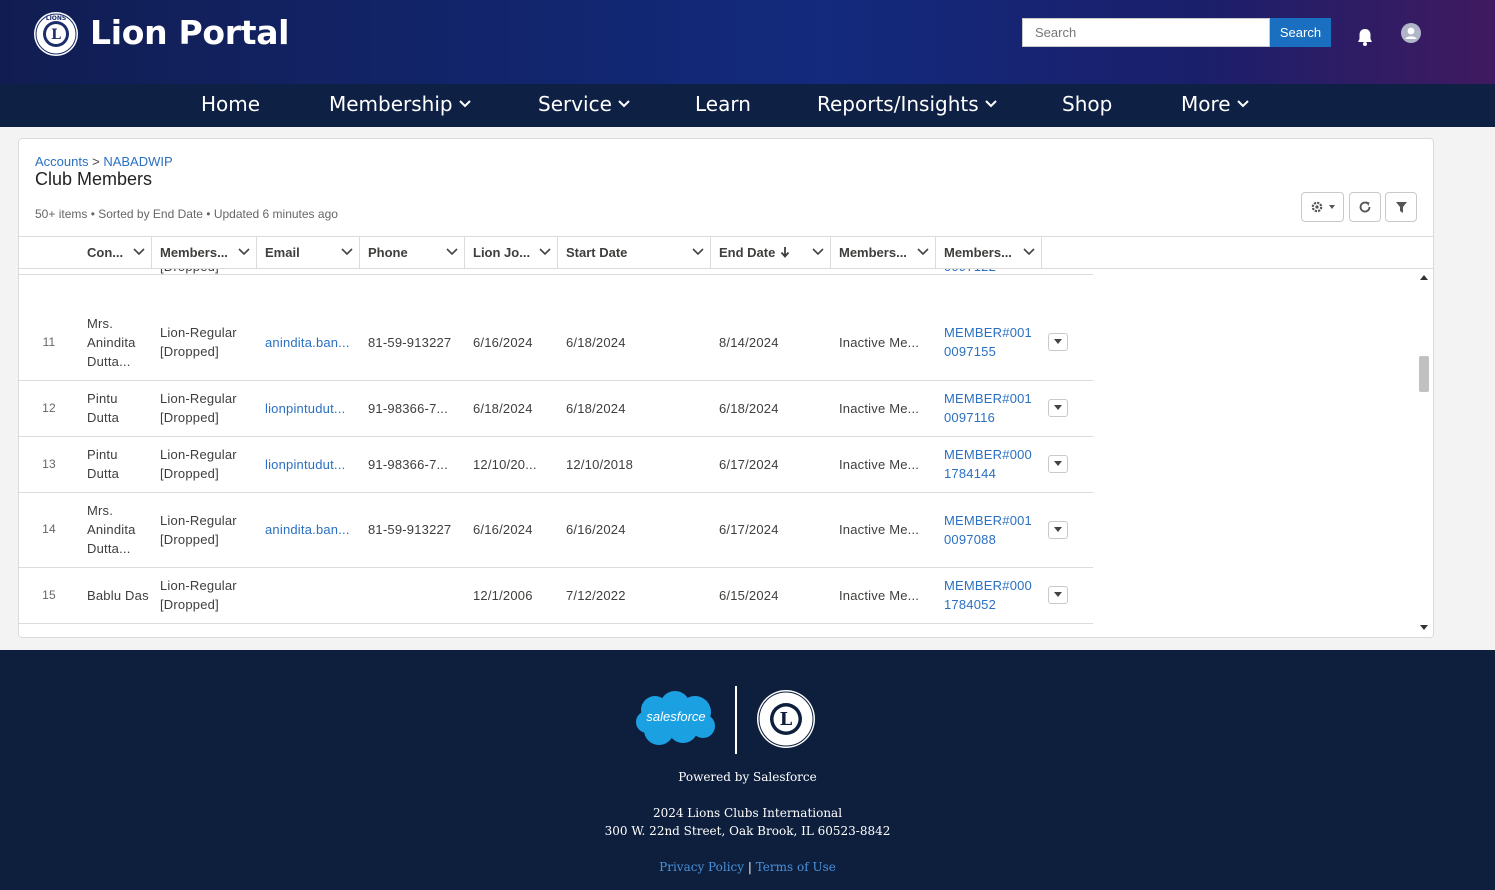  Describe the element at coordinates (514, 342) in the screenshot. I see `lion-join-date-cell: 6/16/2024` at that location.